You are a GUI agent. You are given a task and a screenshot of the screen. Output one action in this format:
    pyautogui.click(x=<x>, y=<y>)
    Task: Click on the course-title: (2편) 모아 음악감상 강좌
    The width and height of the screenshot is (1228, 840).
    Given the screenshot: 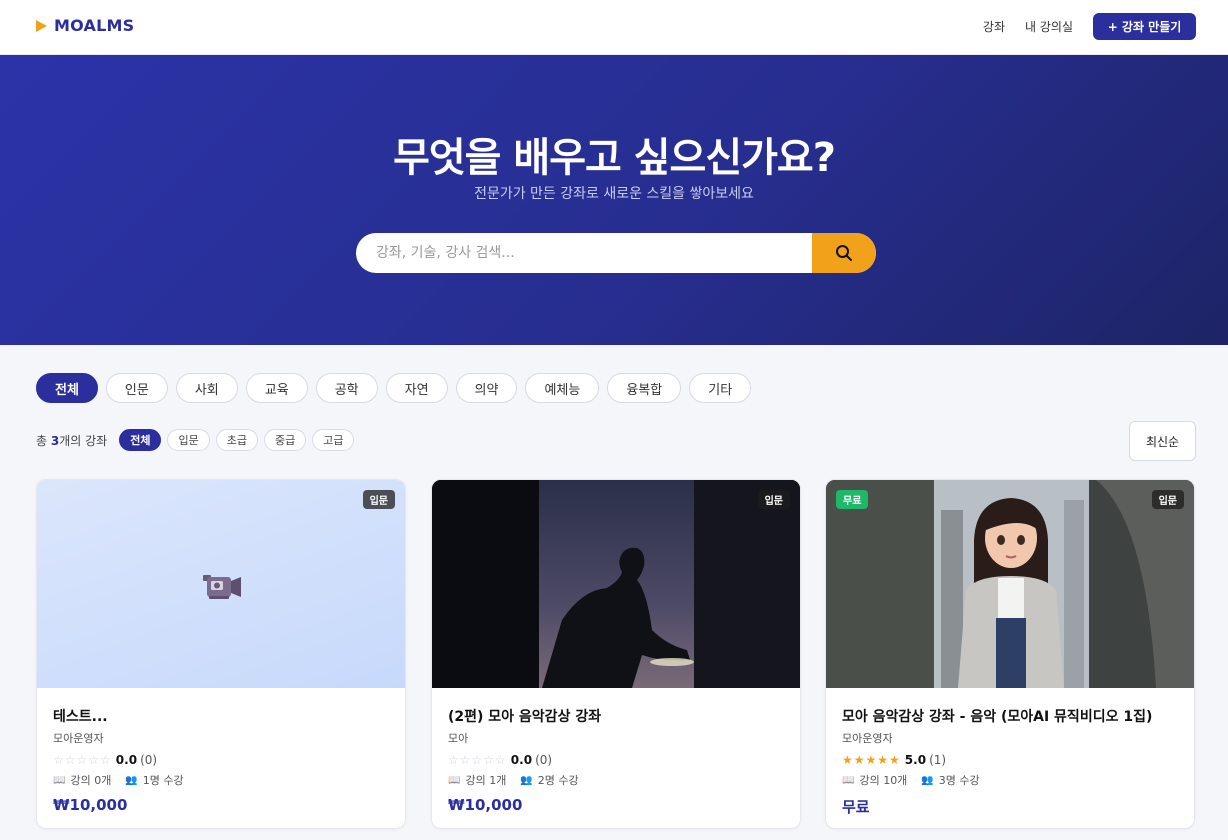 What is the action you would take?
    pyautogui.click(x=525, y=717)
    